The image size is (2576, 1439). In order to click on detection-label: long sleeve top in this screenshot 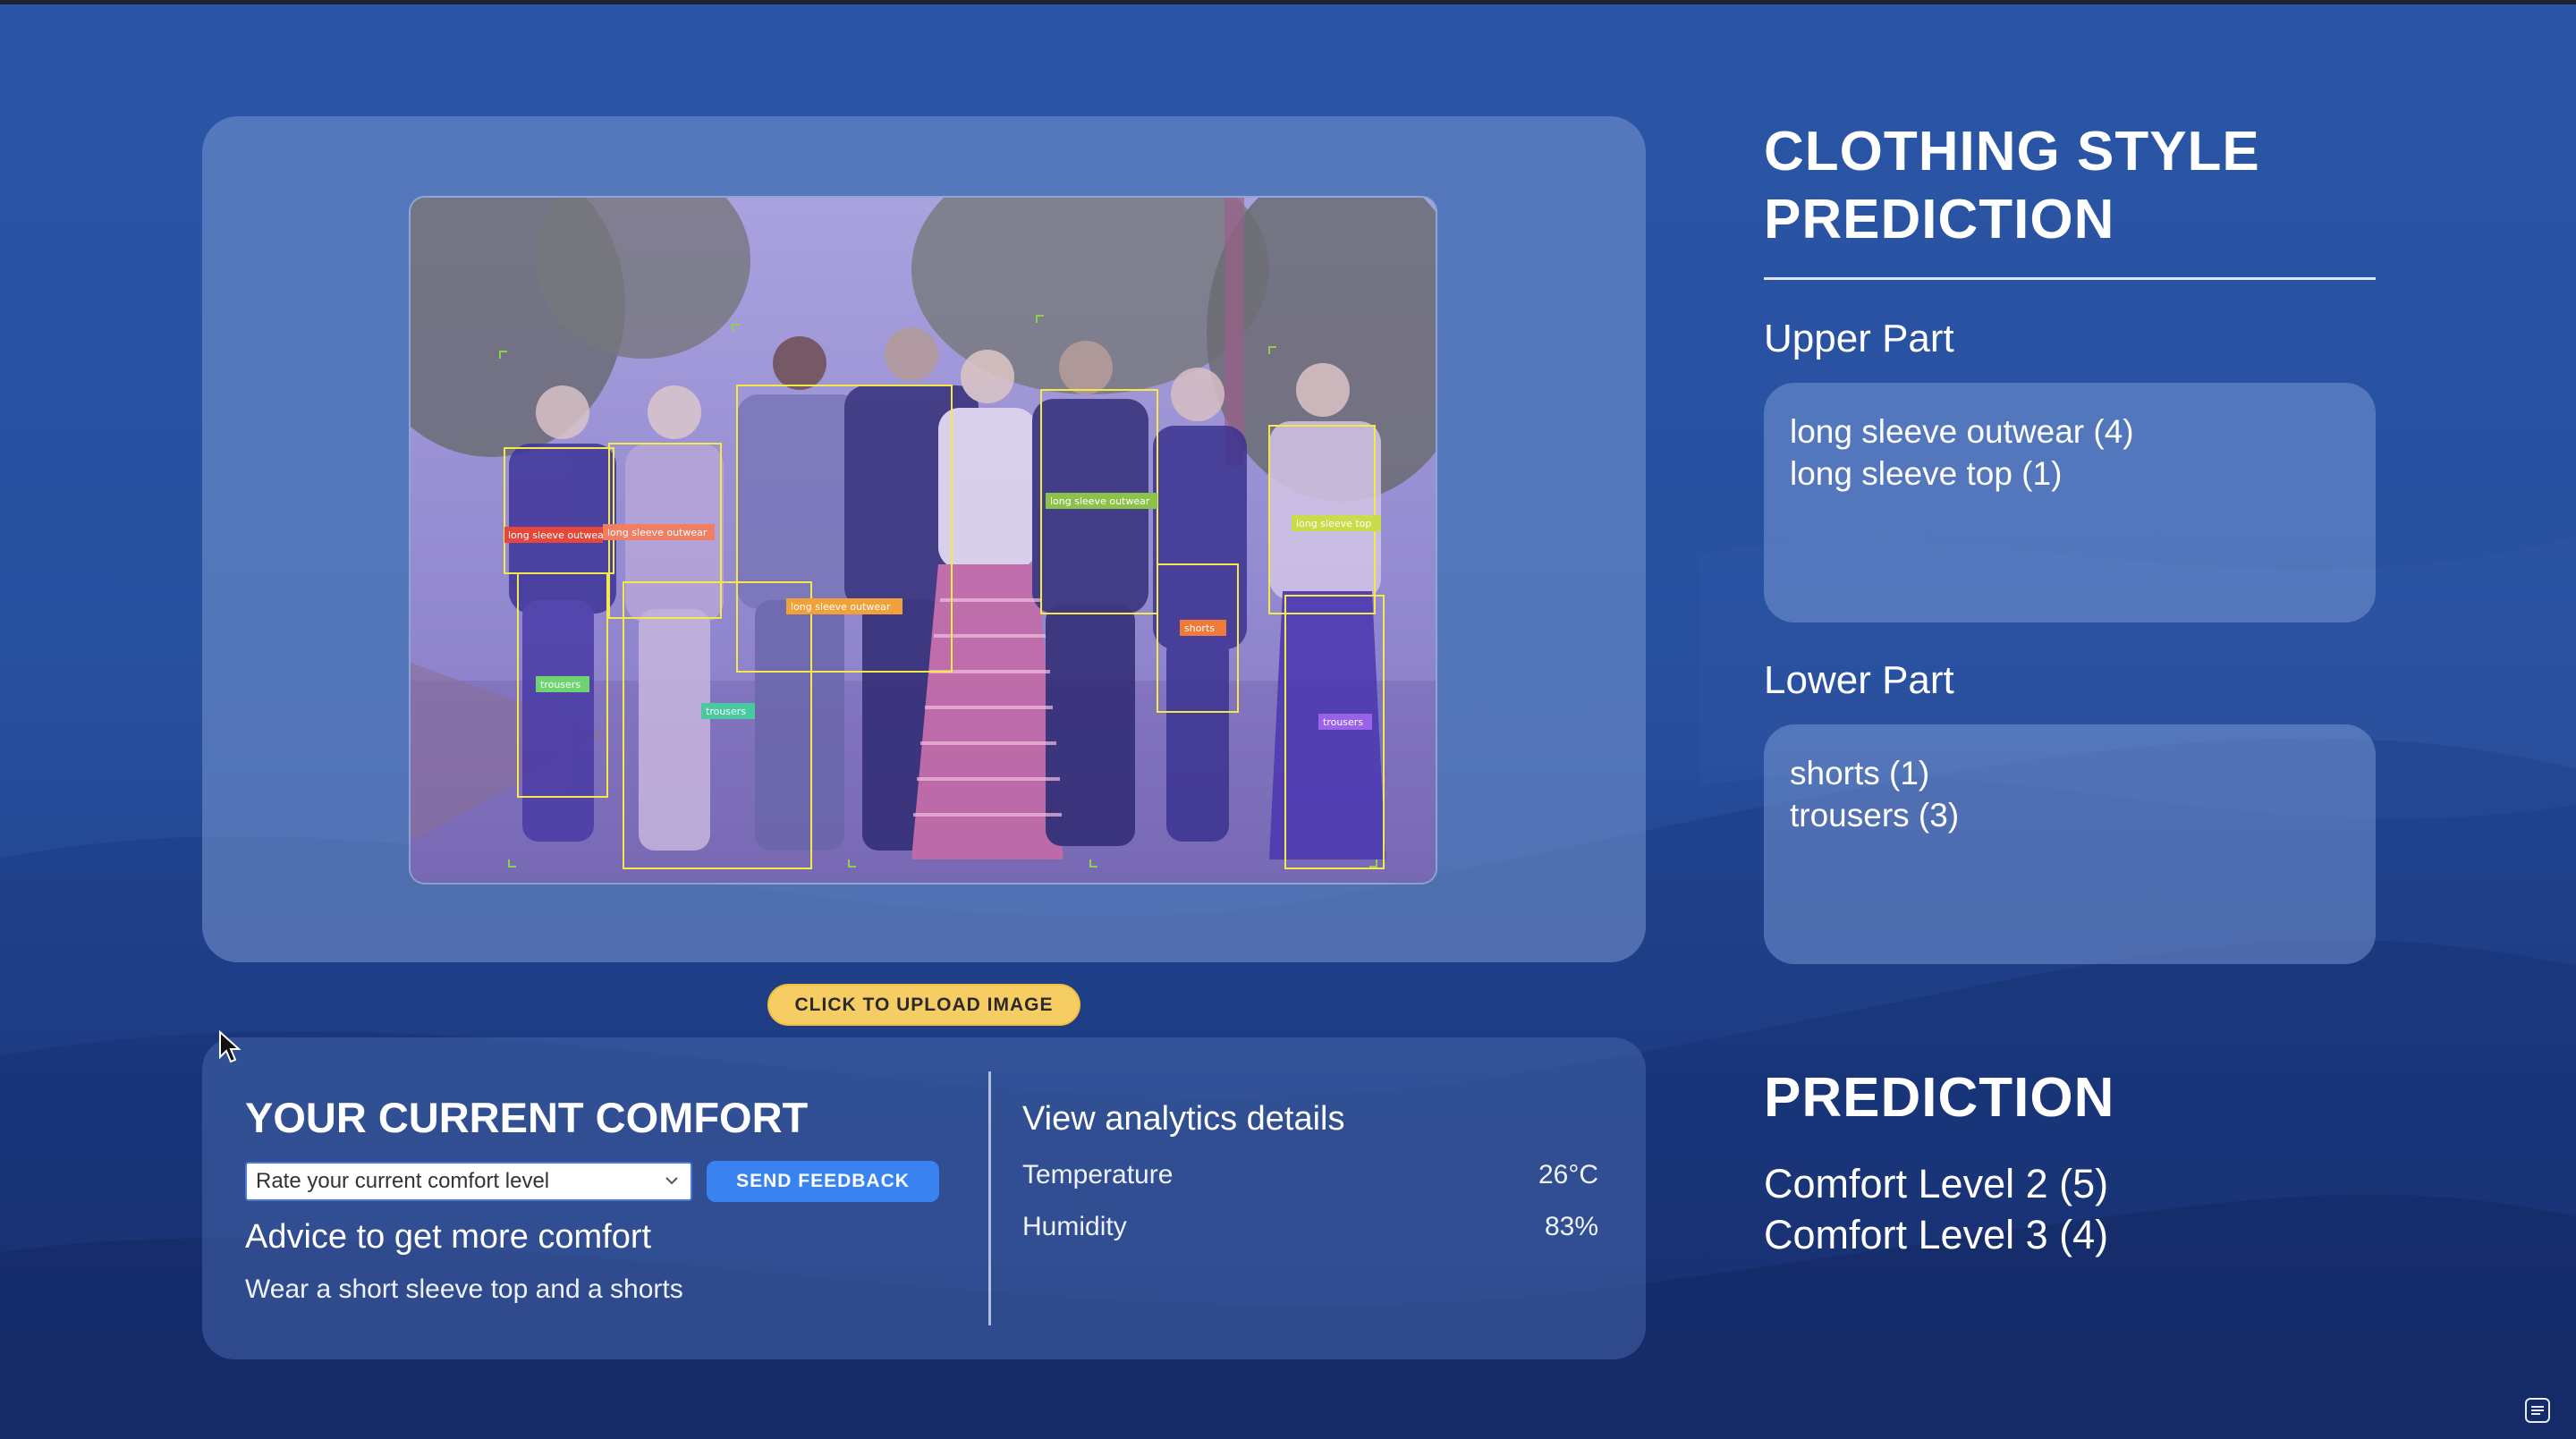, I will do `click(1336, 523)`.